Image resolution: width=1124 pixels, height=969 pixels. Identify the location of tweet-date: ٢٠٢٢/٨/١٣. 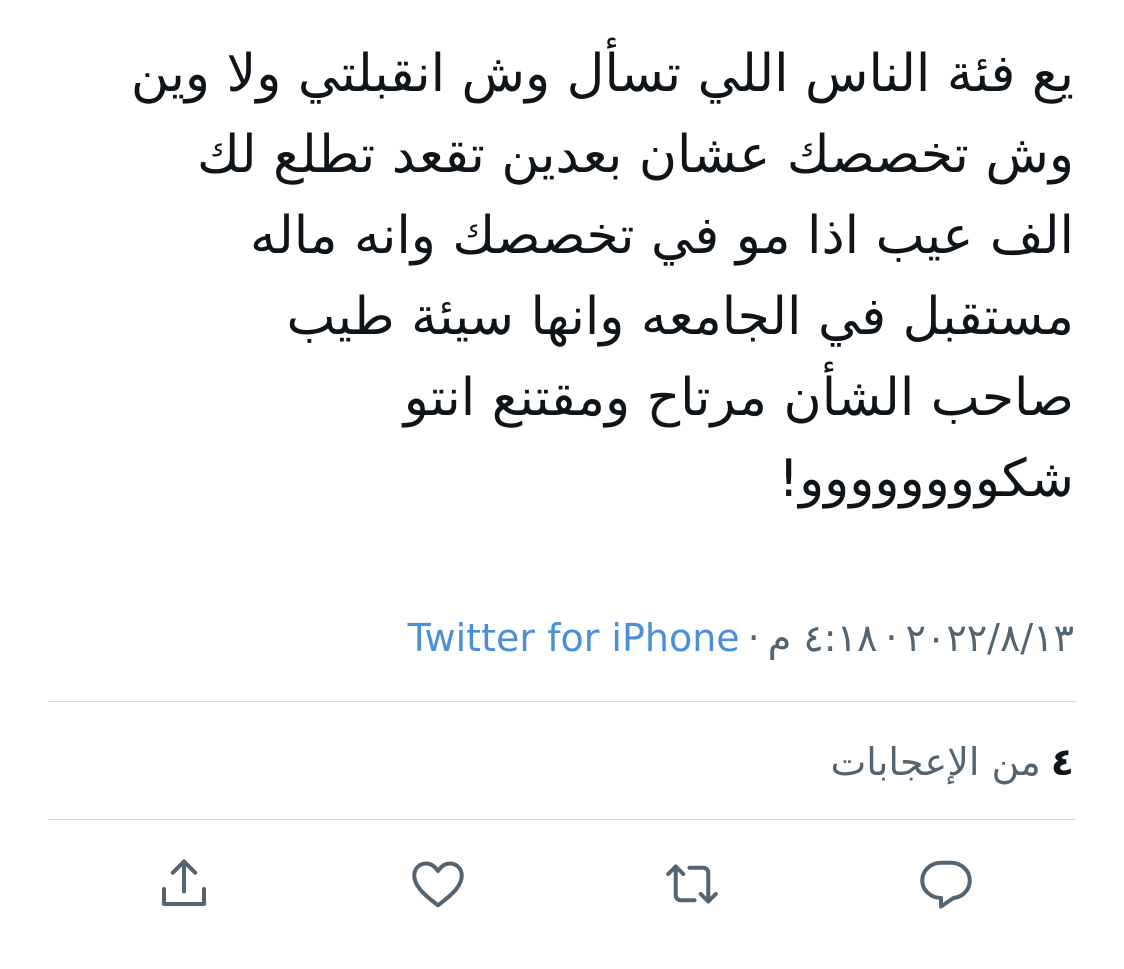
(990, 638).